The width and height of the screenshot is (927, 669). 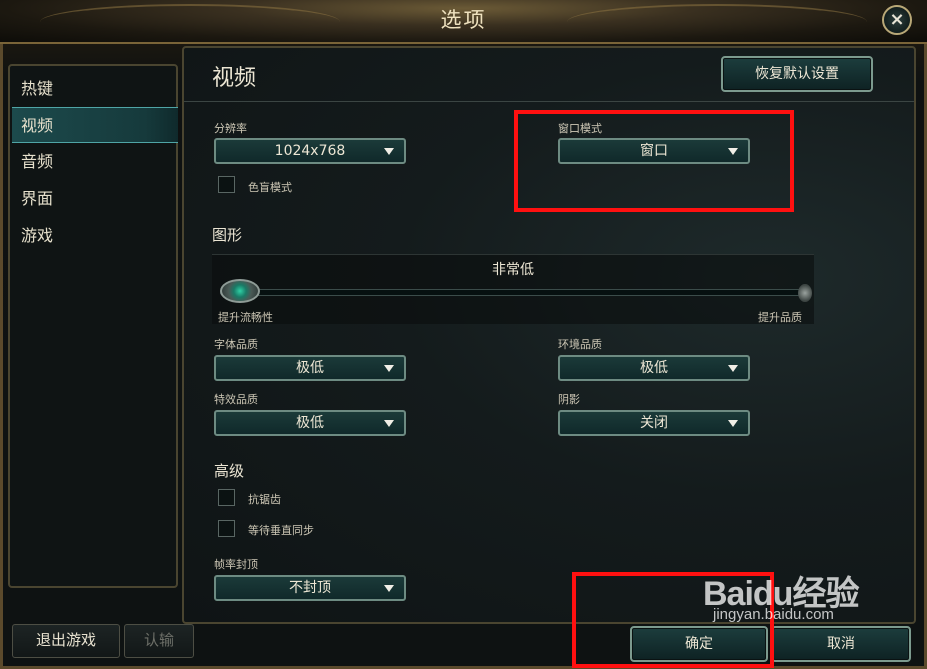 I want to click on effects-quality-value: 极低, so click(x=310, y=423).